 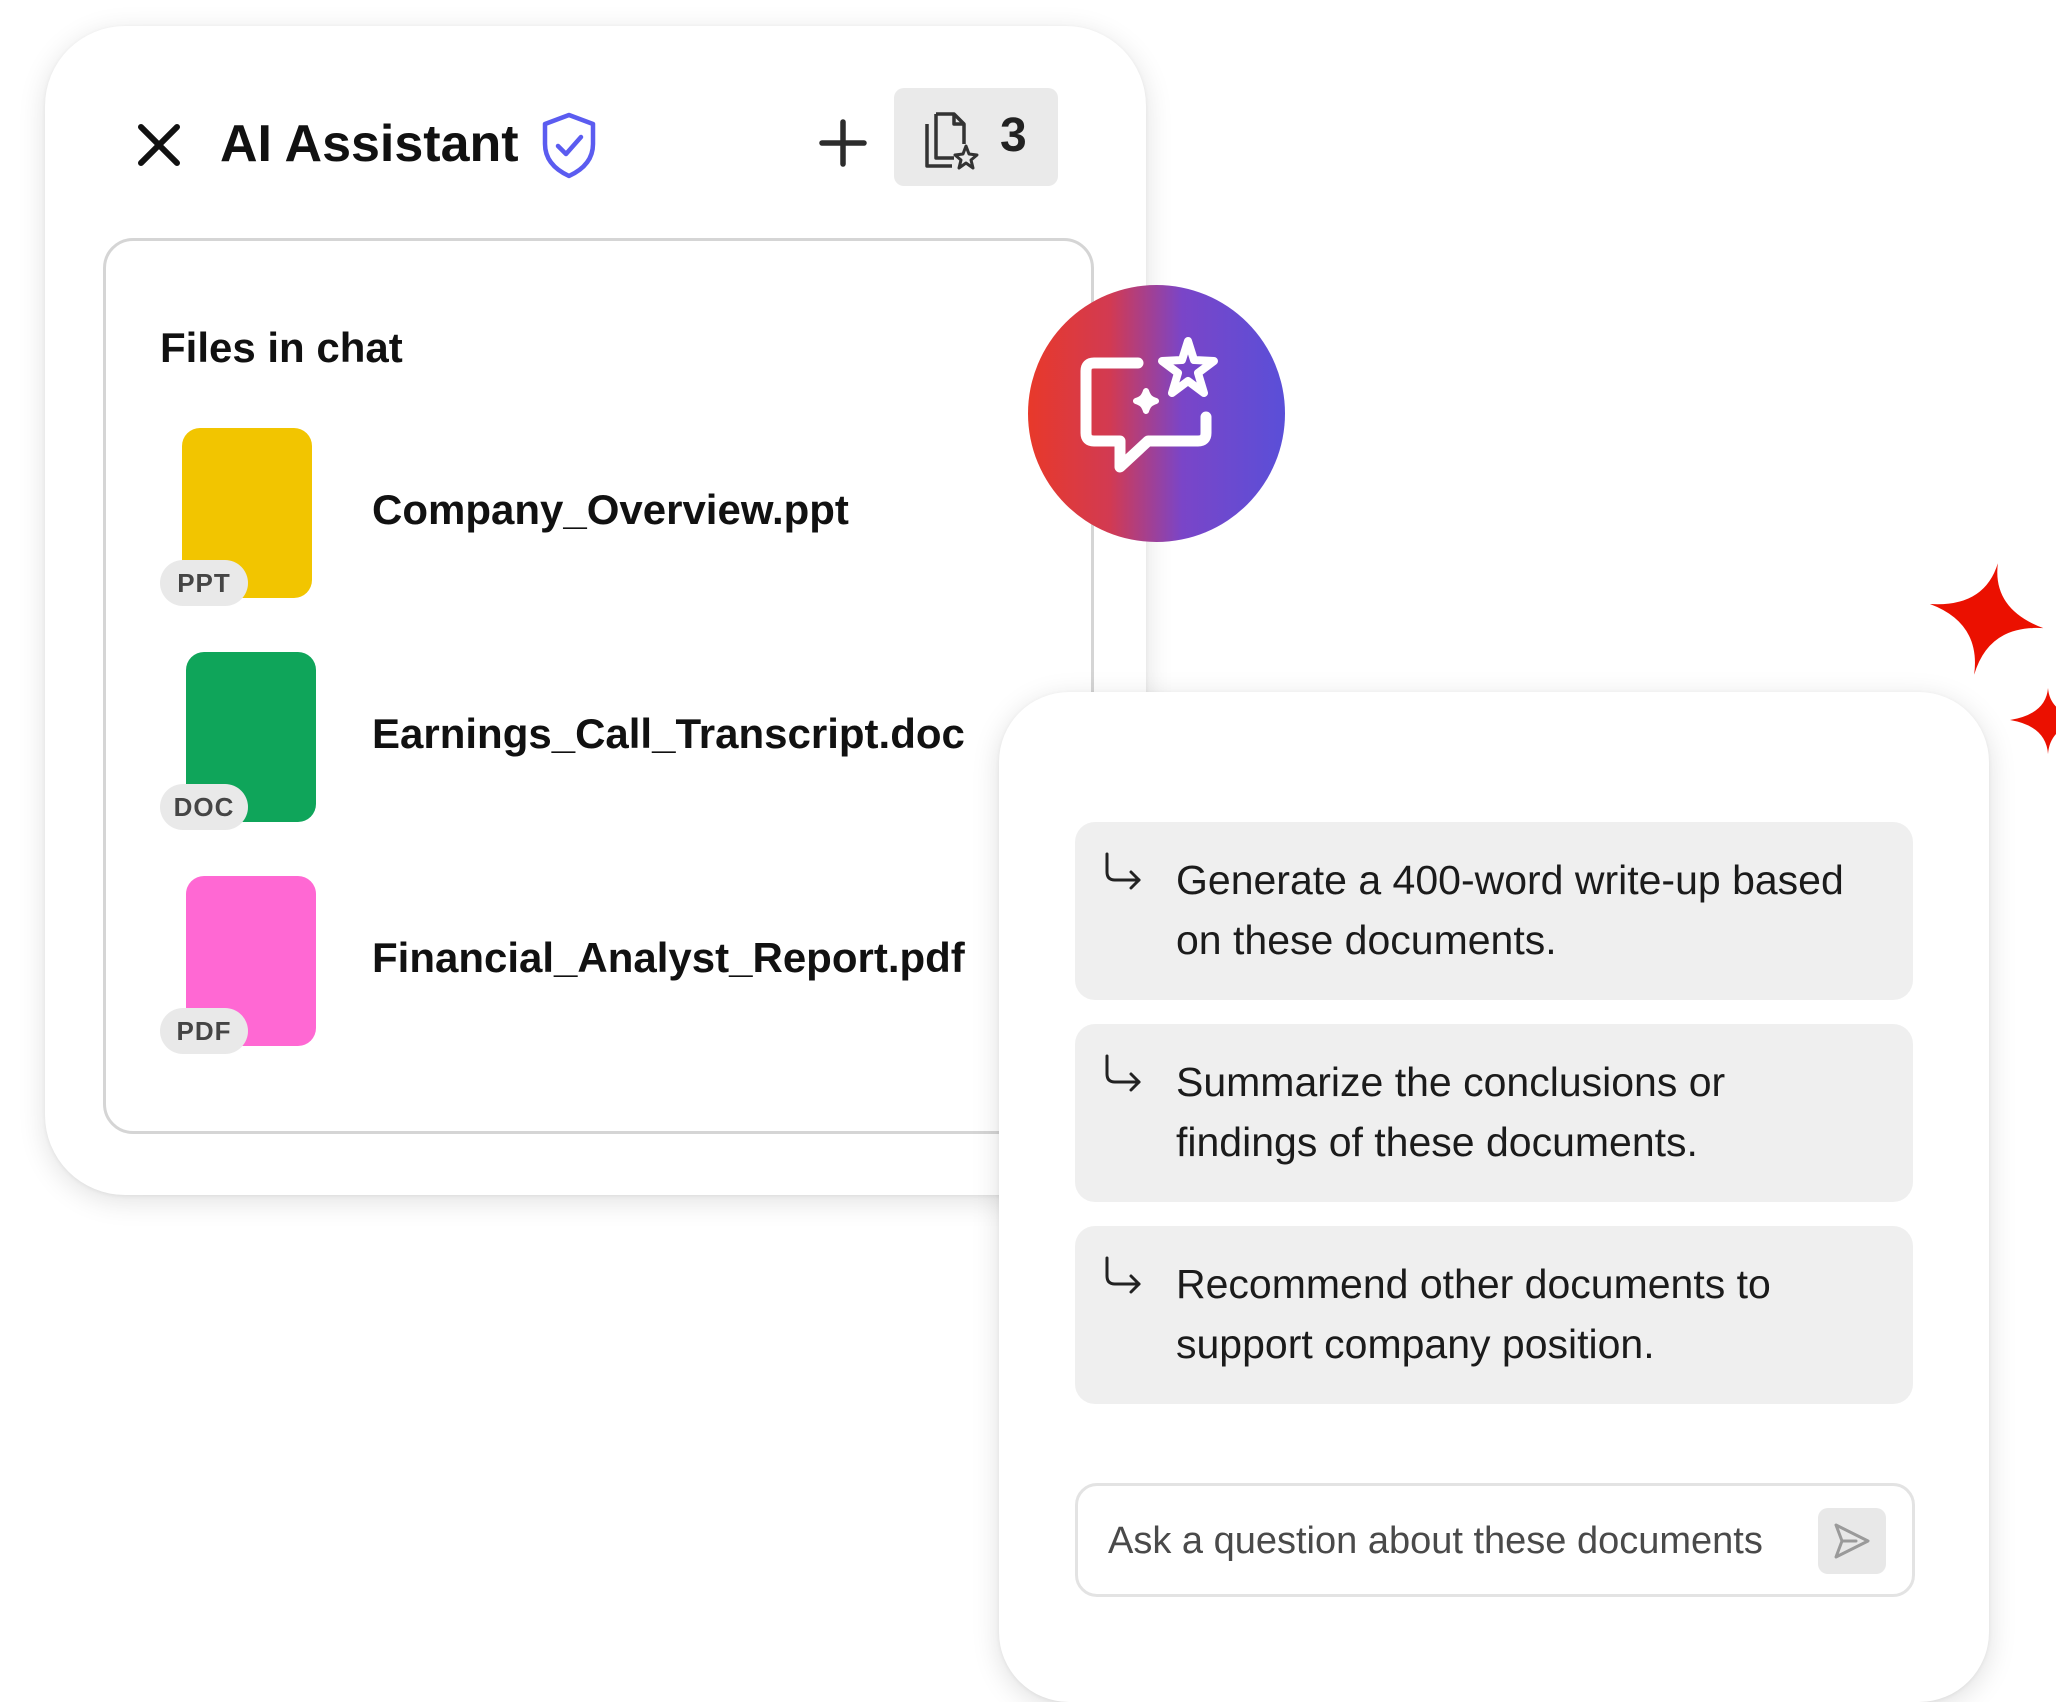 What do you see at coordinates (668, 957) in the screenshot?
I see `file-name: Financial_Analyst_Report.pdf` at bounding box center [668, 957].